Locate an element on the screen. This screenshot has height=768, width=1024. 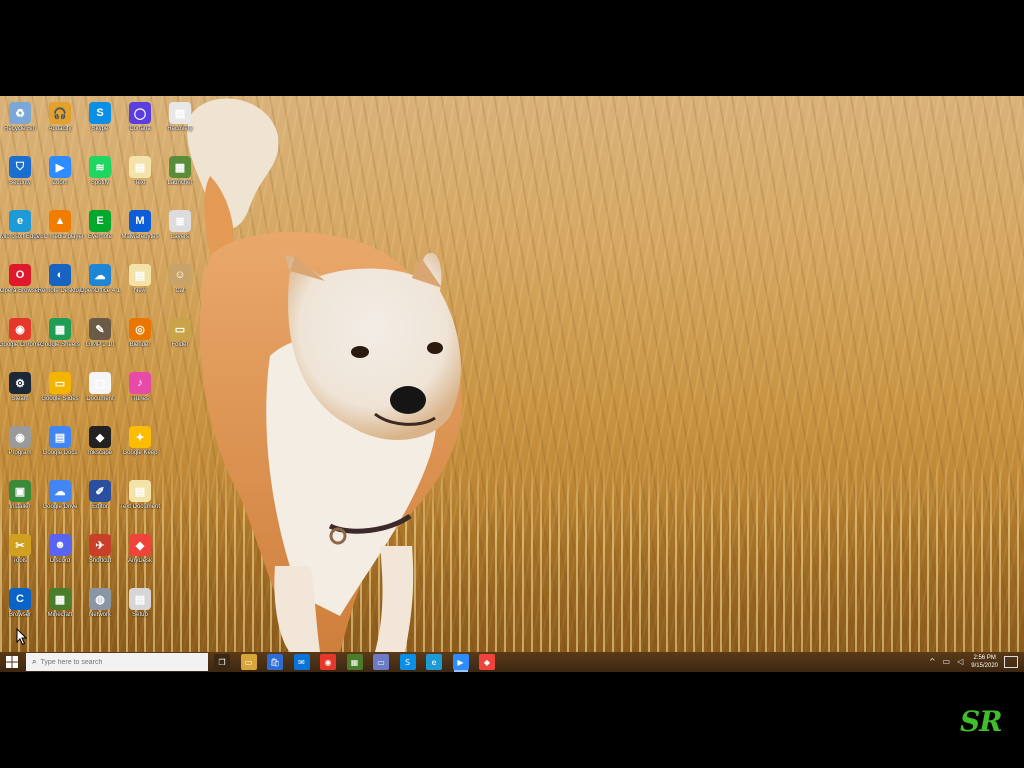
remote-desktop-icon: ◐ is located at coordinates (60, 275).